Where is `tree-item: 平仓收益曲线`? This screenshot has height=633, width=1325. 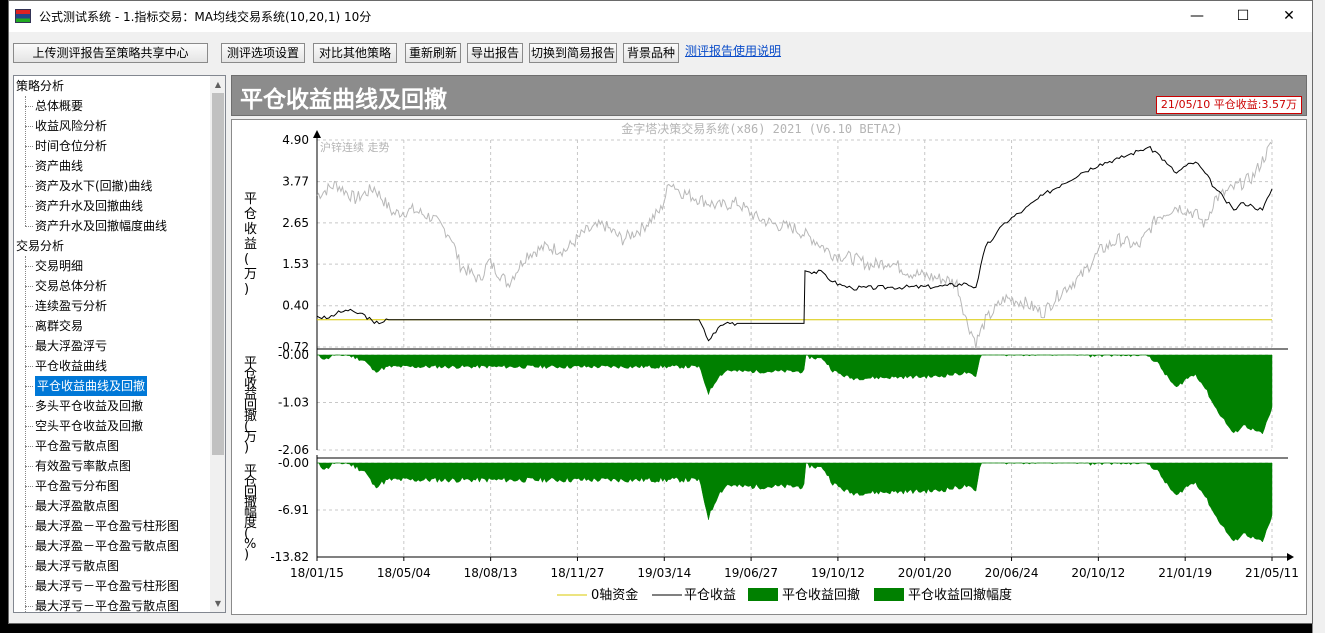 tree-item: 平仓收益曲线 is located at coordinates (71, 366).